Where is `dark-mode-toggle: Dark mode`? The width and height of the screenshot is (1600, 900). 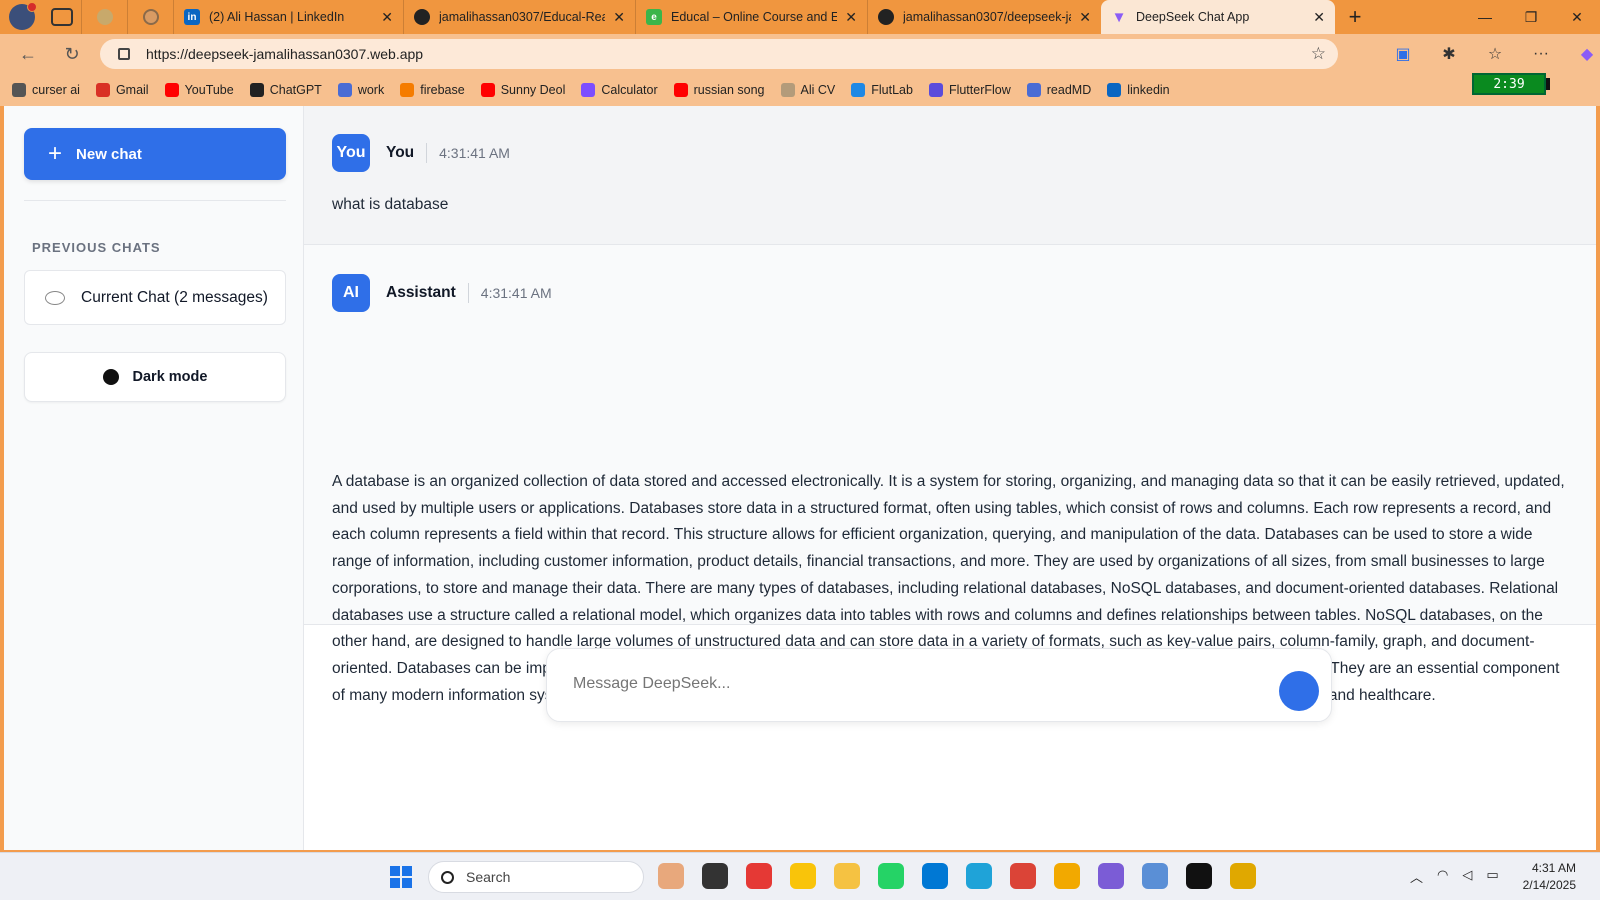 dark-mode-toggle: Dark mode is located at coordinates (155, 377).